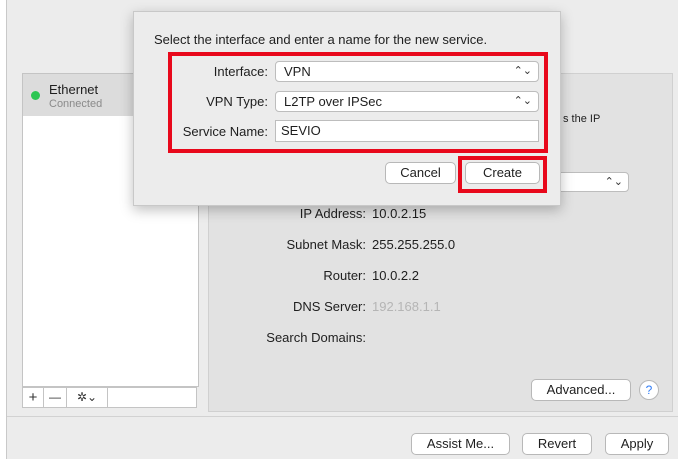 The height and width of the screenshot is (459, 678). Describe the element at coordinates (332, 213) in the screenshot. I see `ip-address-label: IP Address:` at that location.